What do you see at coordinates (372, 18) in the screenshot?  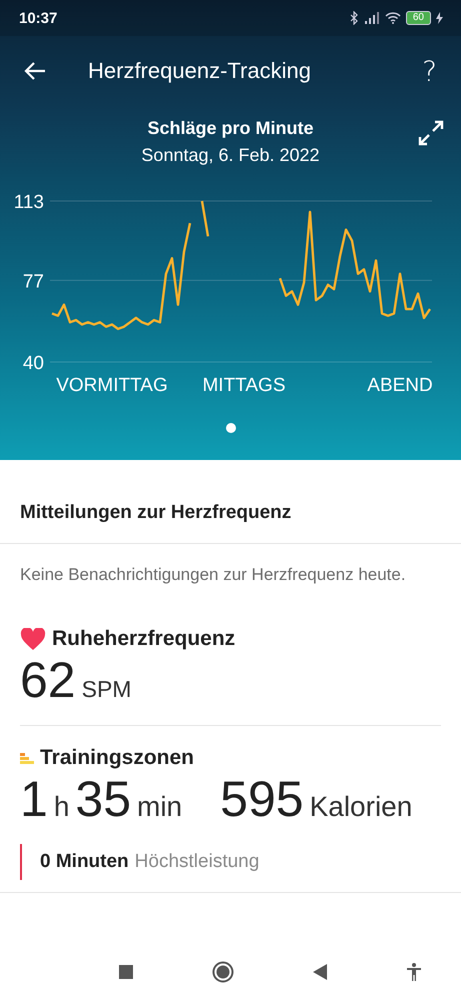 I see `signal-icon` at bounding box center [372, 18].